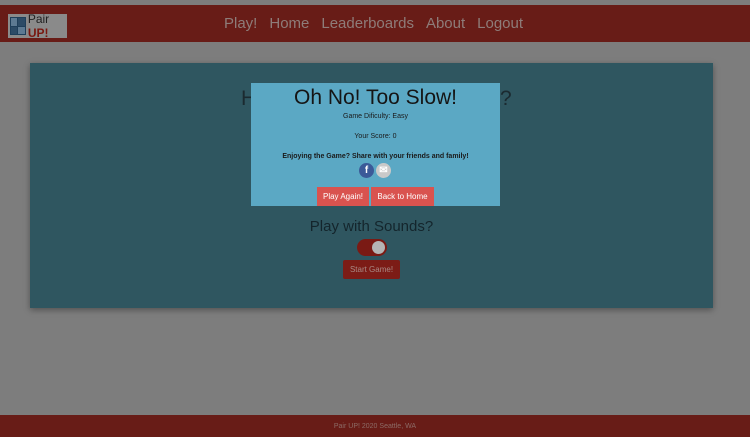 The height and width of the screenshot is (437, 750). Describe the element at coordinates (371, 269) in the screenshot. I see `start-game-button: Start Game!` at that location.